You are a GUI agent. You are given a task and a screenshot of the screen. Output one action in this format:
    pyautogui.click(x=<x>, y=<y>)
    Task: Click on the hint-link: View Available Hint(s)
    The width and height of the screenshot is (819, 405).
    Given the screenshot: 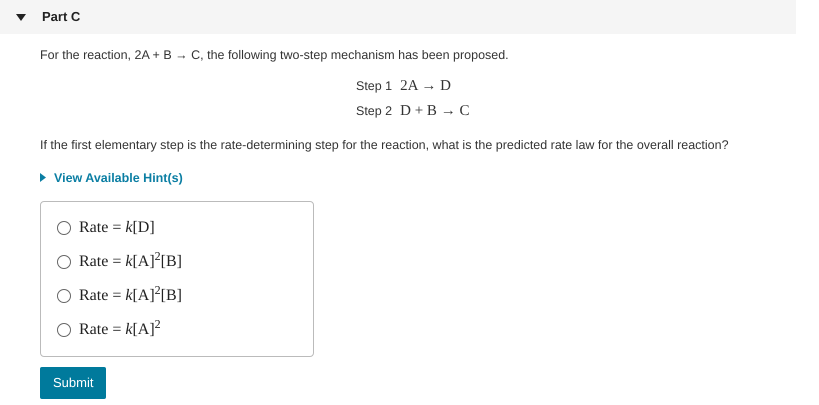 What is the action you would take?
    pyautogui.click(x=111, y=178)
    